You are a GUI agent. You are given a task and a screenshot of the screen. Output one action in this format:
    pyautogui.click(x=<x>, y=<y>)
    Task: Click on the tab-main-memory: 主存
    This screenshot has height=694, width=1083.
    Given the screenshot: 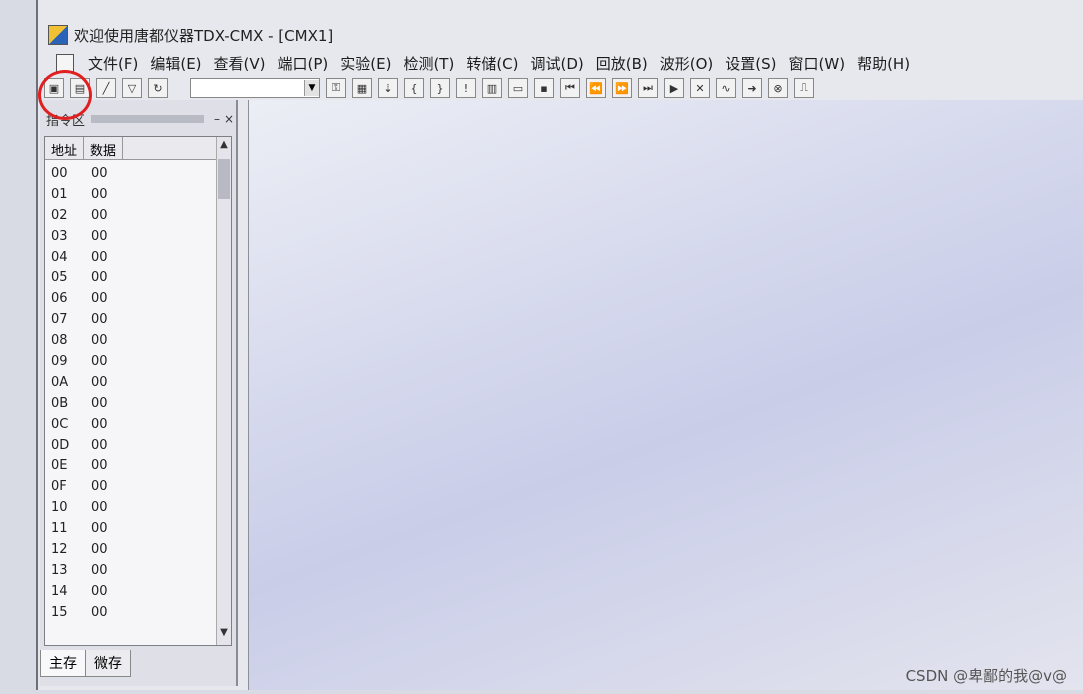 What is the action you would take?
    pyautogui.click(x=63, y=663)
    